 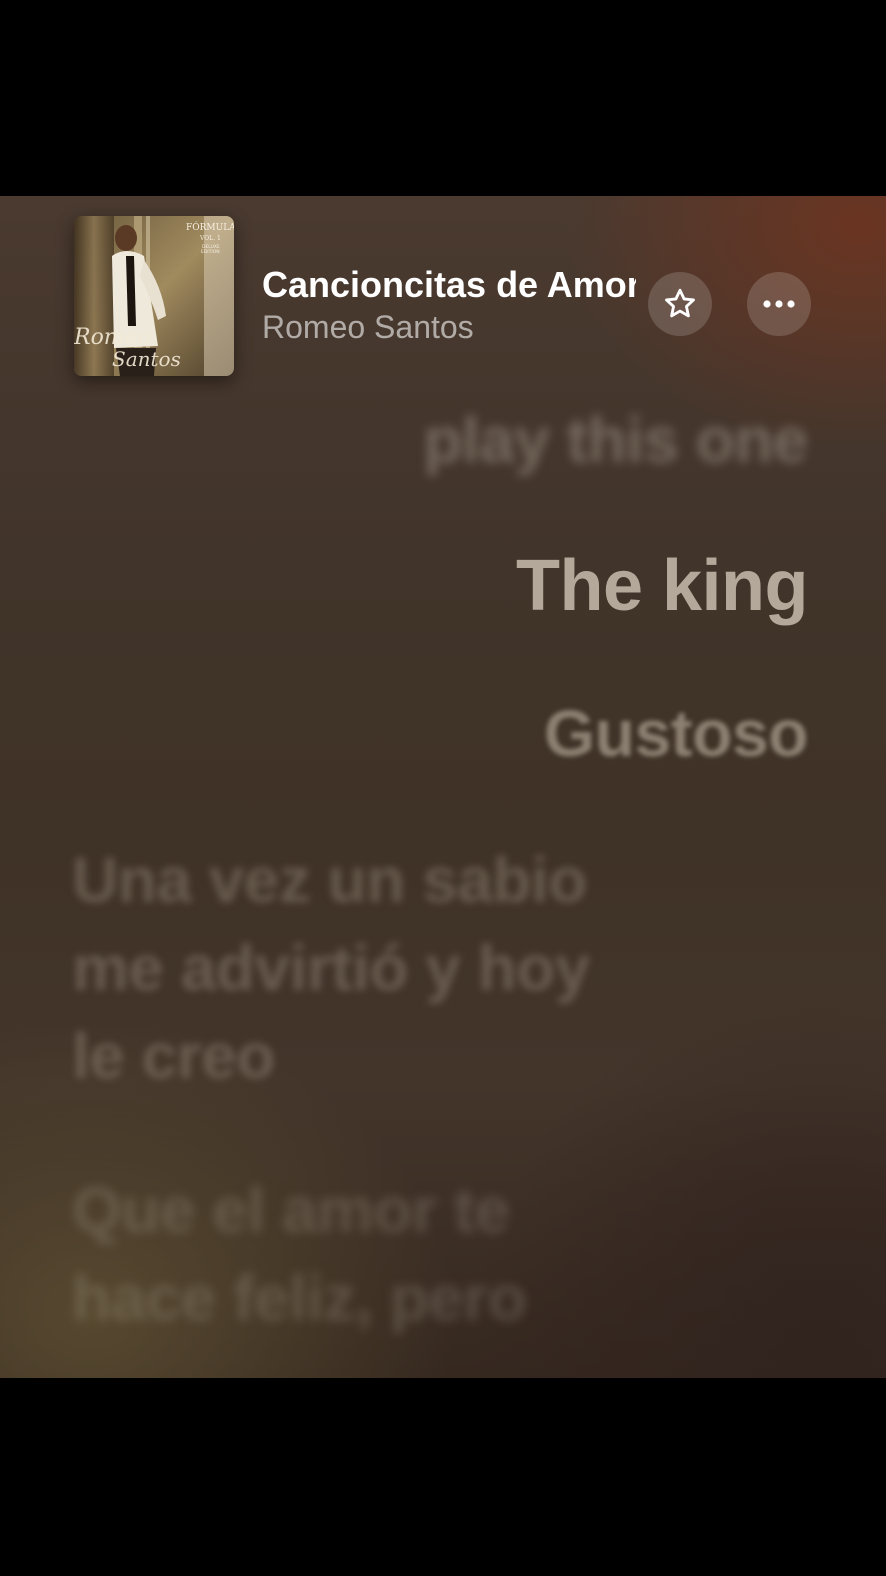 I want to click on lyric-line: Que el amor te, so click(x=291, y=1210).